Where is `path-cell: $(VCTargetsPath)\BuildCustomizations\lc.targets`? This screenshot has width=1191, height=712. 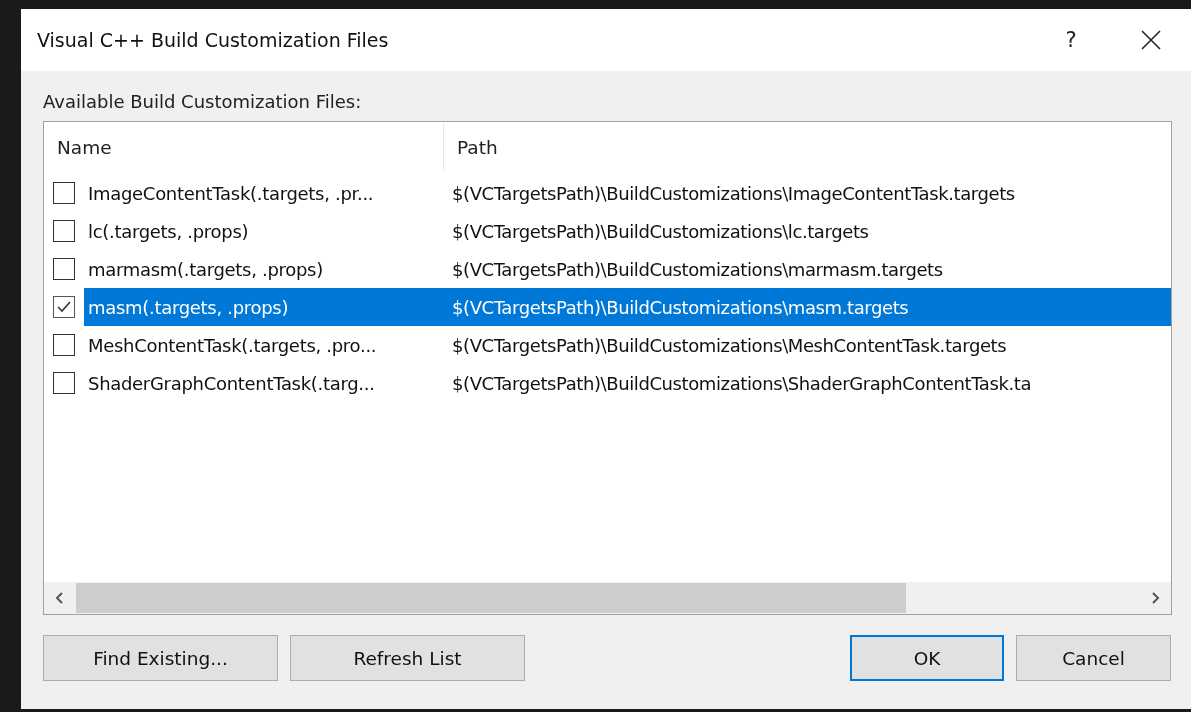 path-cell: $(VCTargetsPath)\BuildCustomizations\lc.targets is located at coordinates (660, 231).